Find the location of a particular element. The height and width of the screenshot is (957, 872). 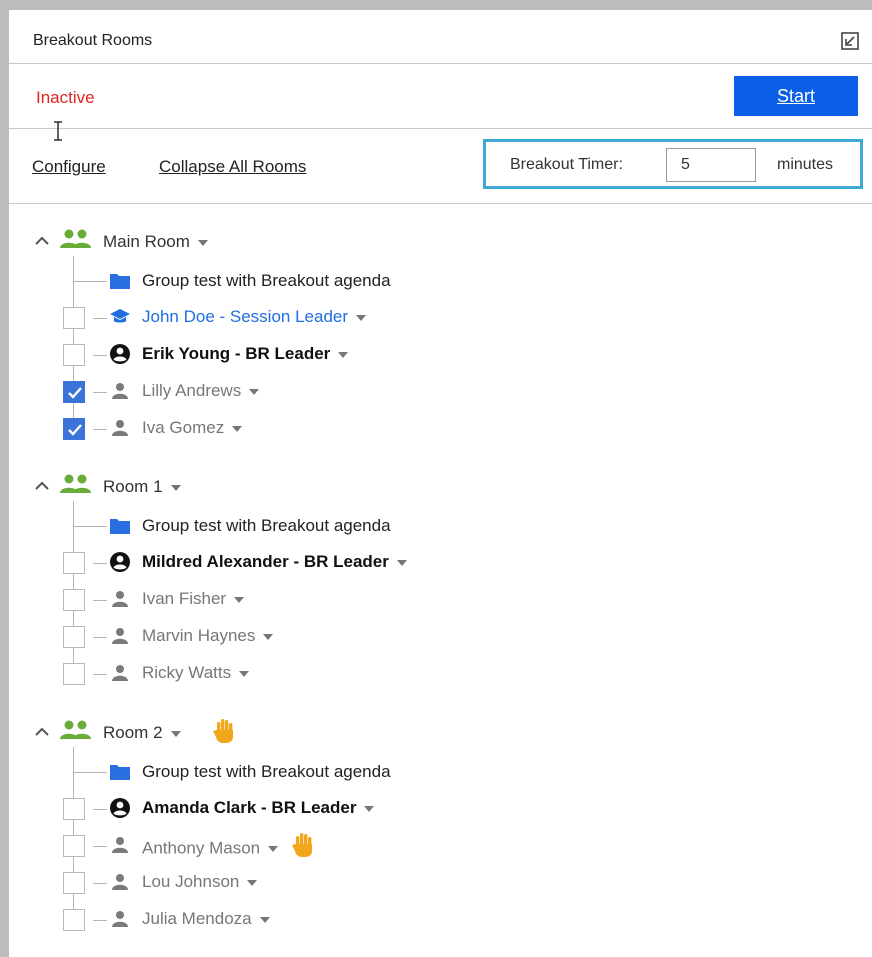

popout-icon is located at coordinates (850, 41).